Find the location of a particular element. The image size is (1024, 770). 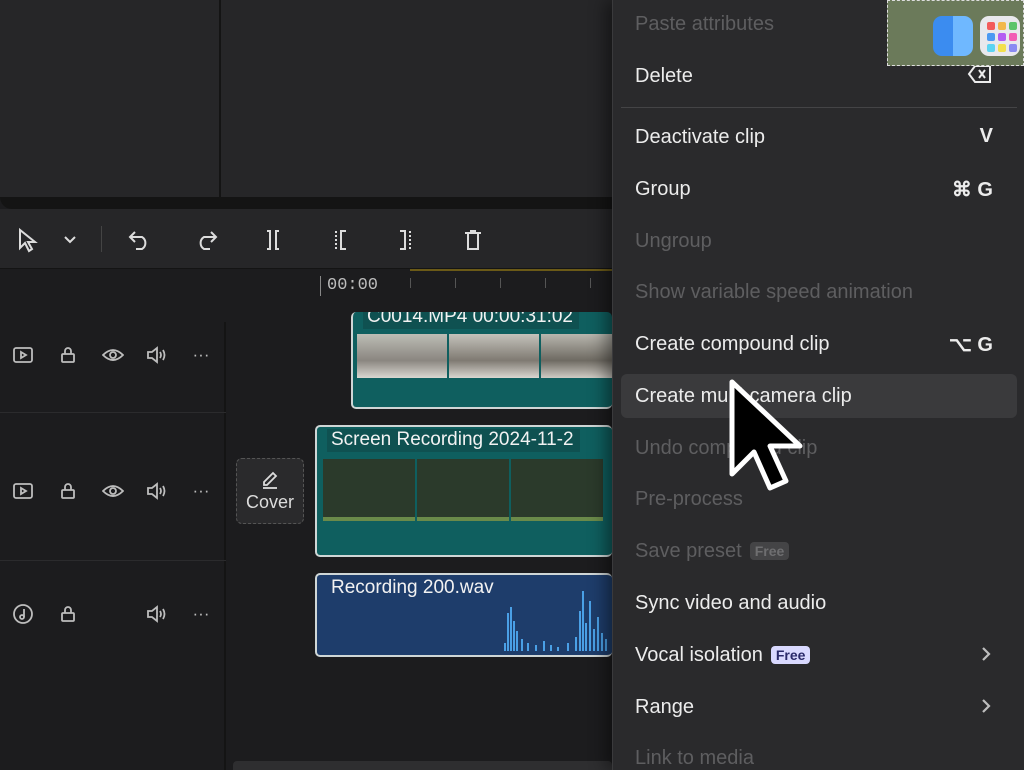

player-panel is located at coordinates (417, 98).